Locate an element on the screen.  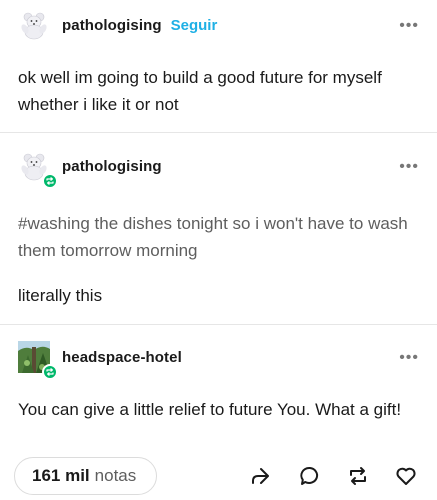
reblog-icon is located at coordinates (358, 476).